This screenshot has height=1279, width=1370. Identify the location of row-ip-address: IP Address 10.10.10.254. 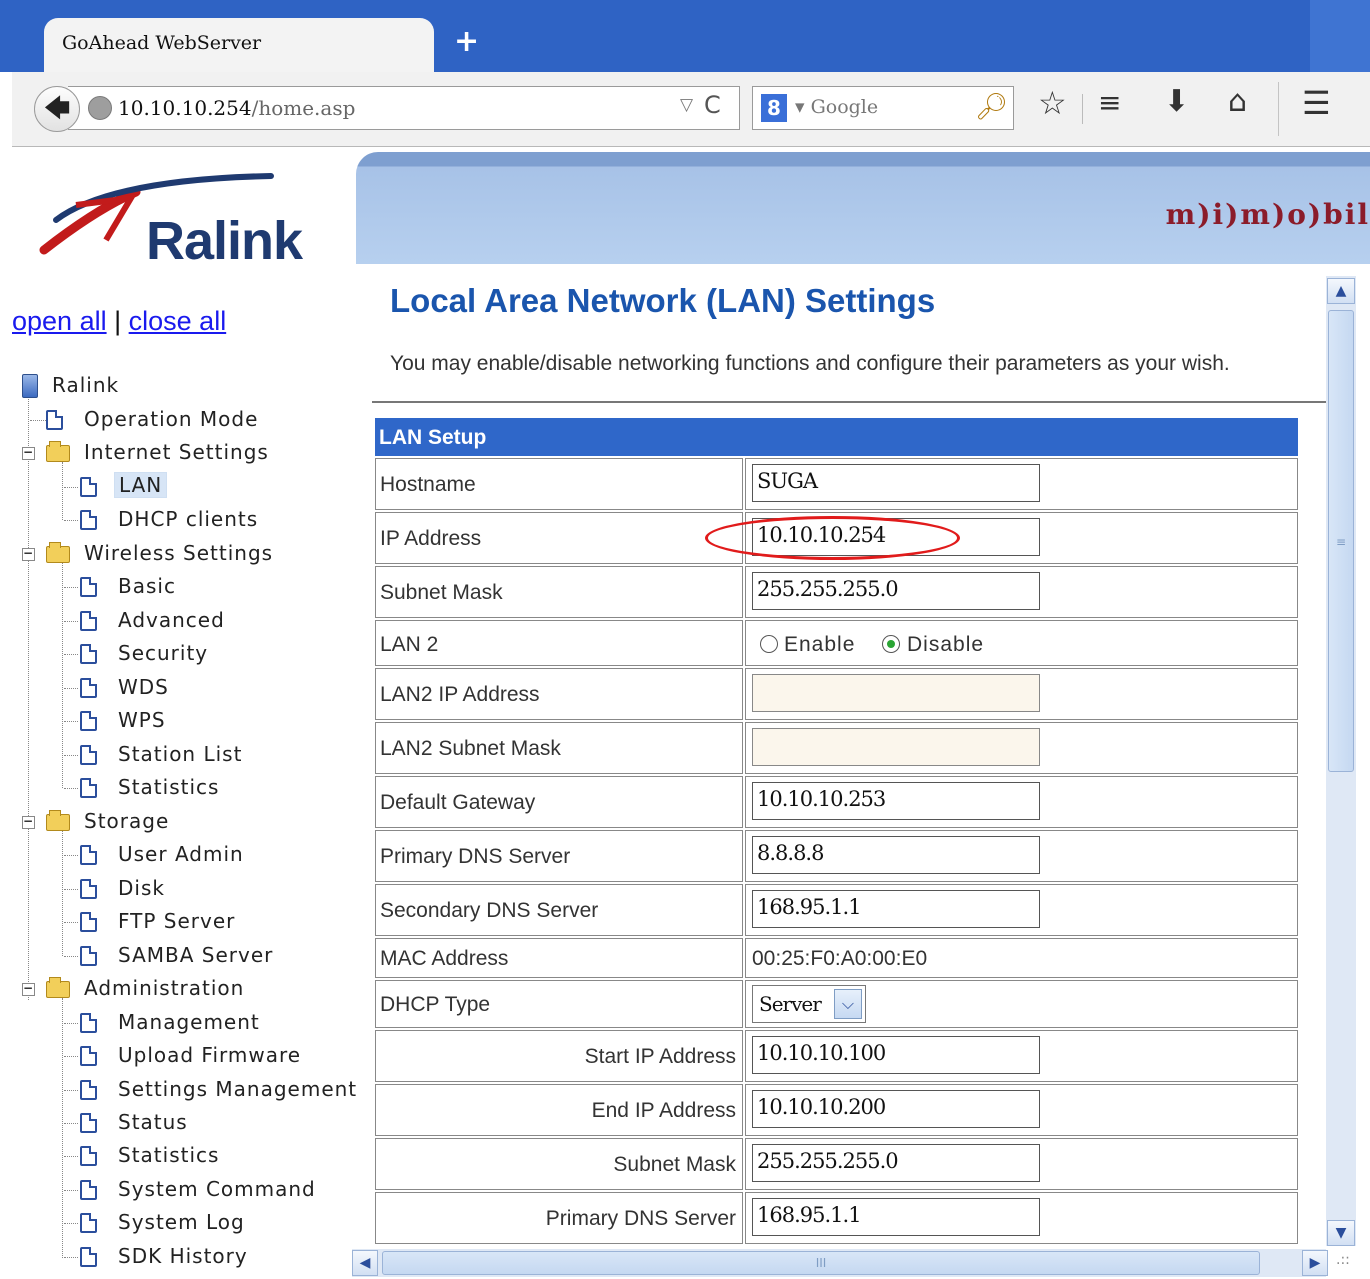
(836, 538).